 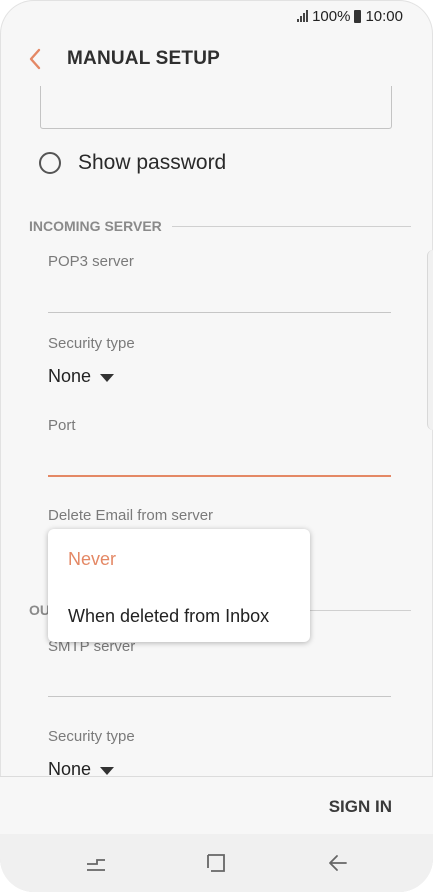 I want to click on divider, so click(x=291, y=226).